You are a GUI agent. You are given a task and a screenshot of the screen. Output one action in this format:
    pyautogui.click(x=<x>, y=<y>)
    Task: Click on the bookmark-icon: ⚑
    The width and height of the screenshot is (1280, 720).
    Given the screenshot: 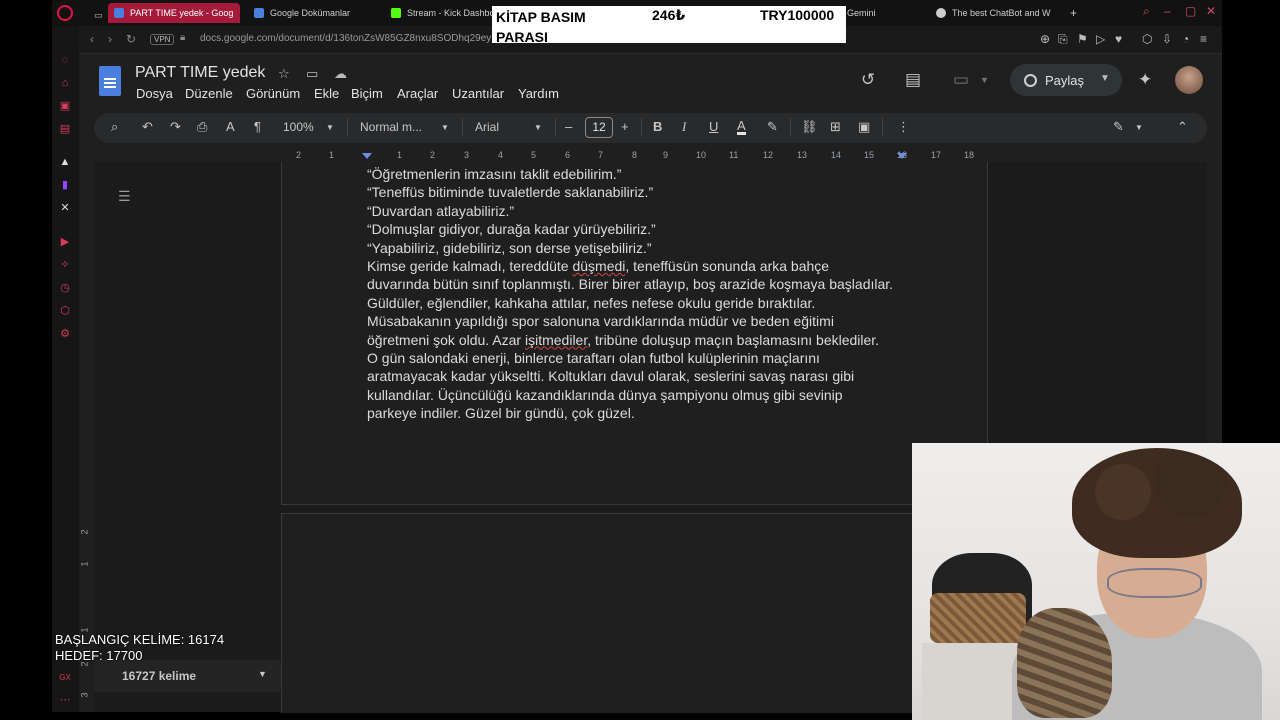 What is the action you would take?
    pyautogui.click(x=1082, y=39)
    